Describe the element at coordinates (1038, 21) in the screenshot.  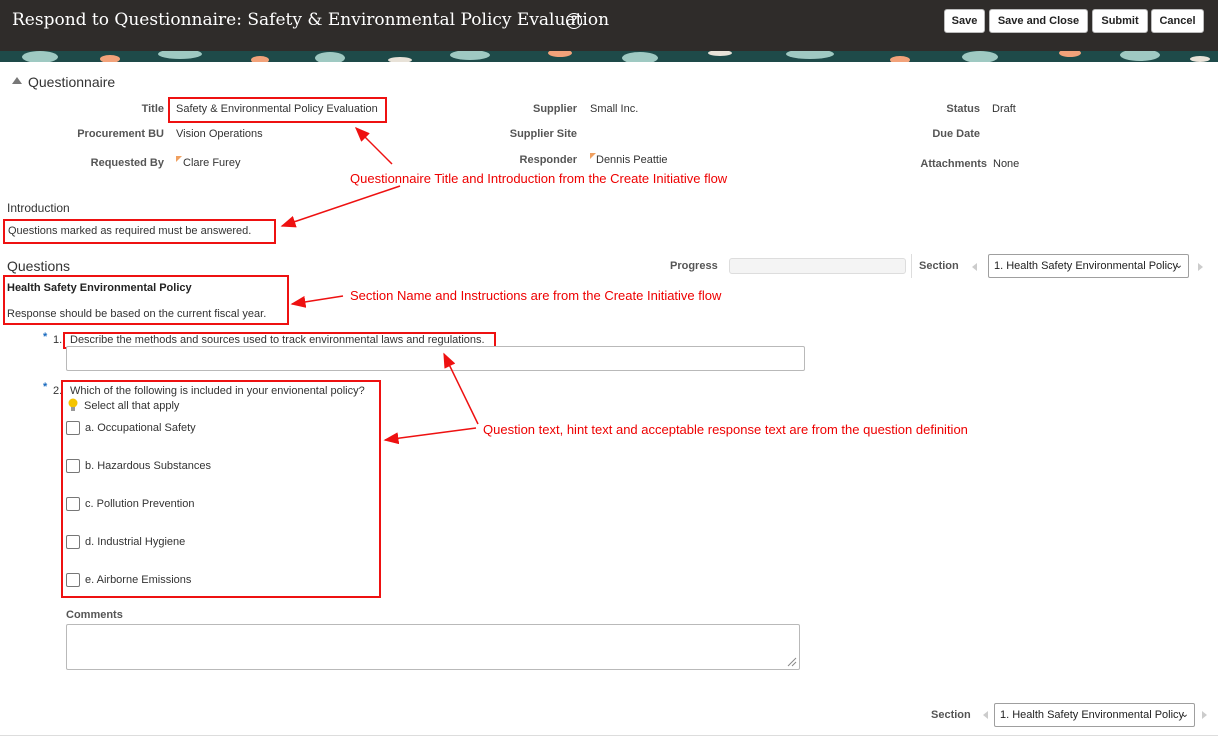
I see `save-and-close-button: Save and Close` at that location.